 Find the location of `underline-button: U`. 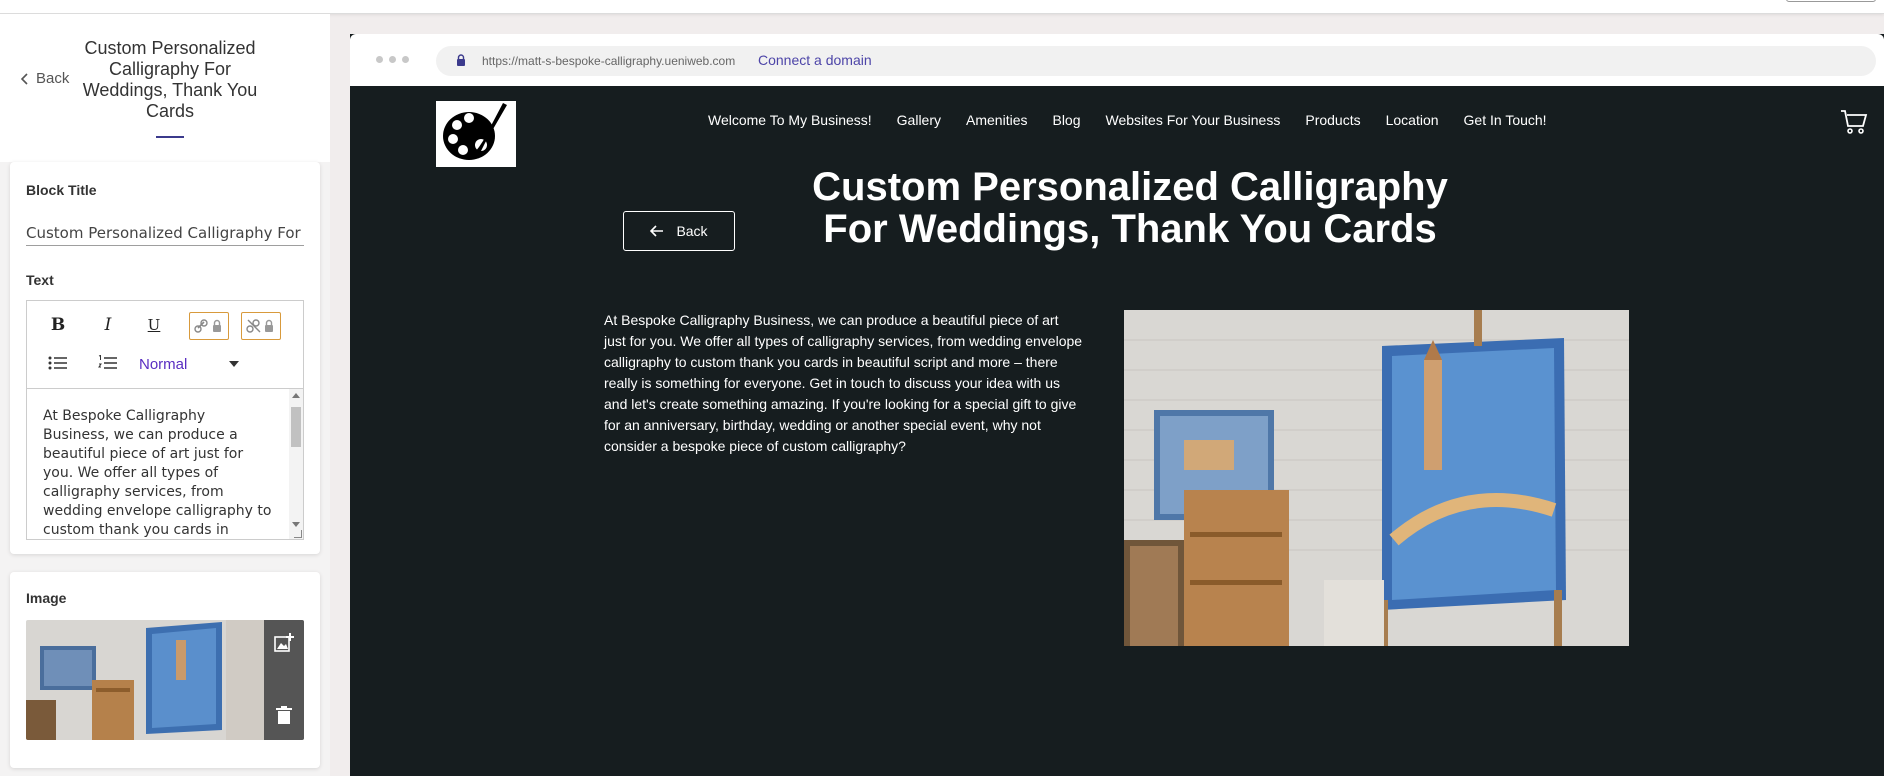

underline-button: U is located at coordinates (154, 325).